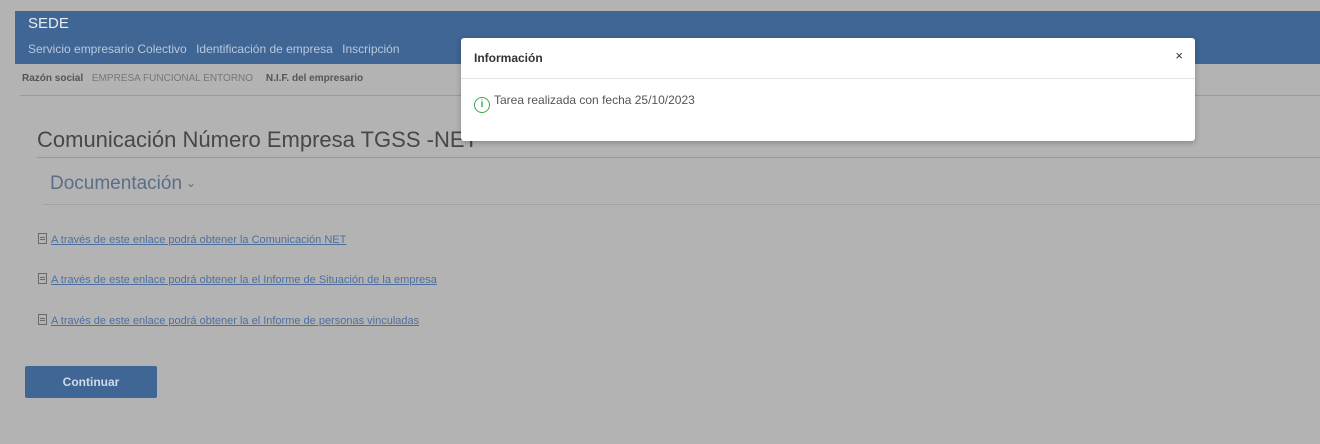 The height and width of the screenshot is (444, 1320). I want to click on documentation-section-toggle: Documentación ⌄, so click(123, 184).